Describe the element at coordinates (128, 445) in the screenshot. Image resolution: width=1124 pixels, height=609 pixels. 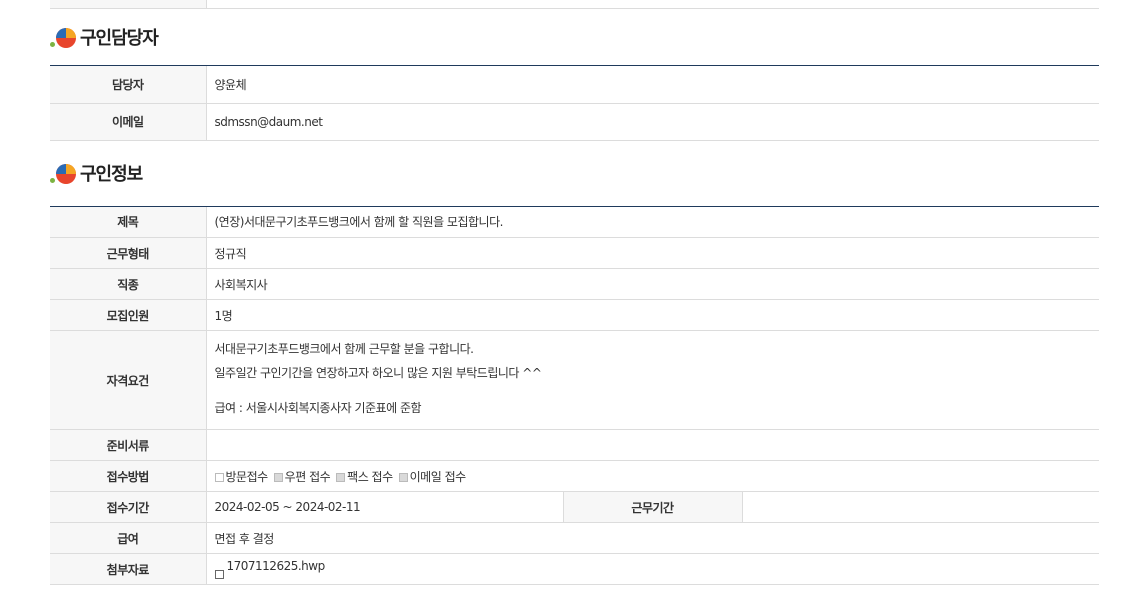
I see `documents-label: 준비서류` at that location.